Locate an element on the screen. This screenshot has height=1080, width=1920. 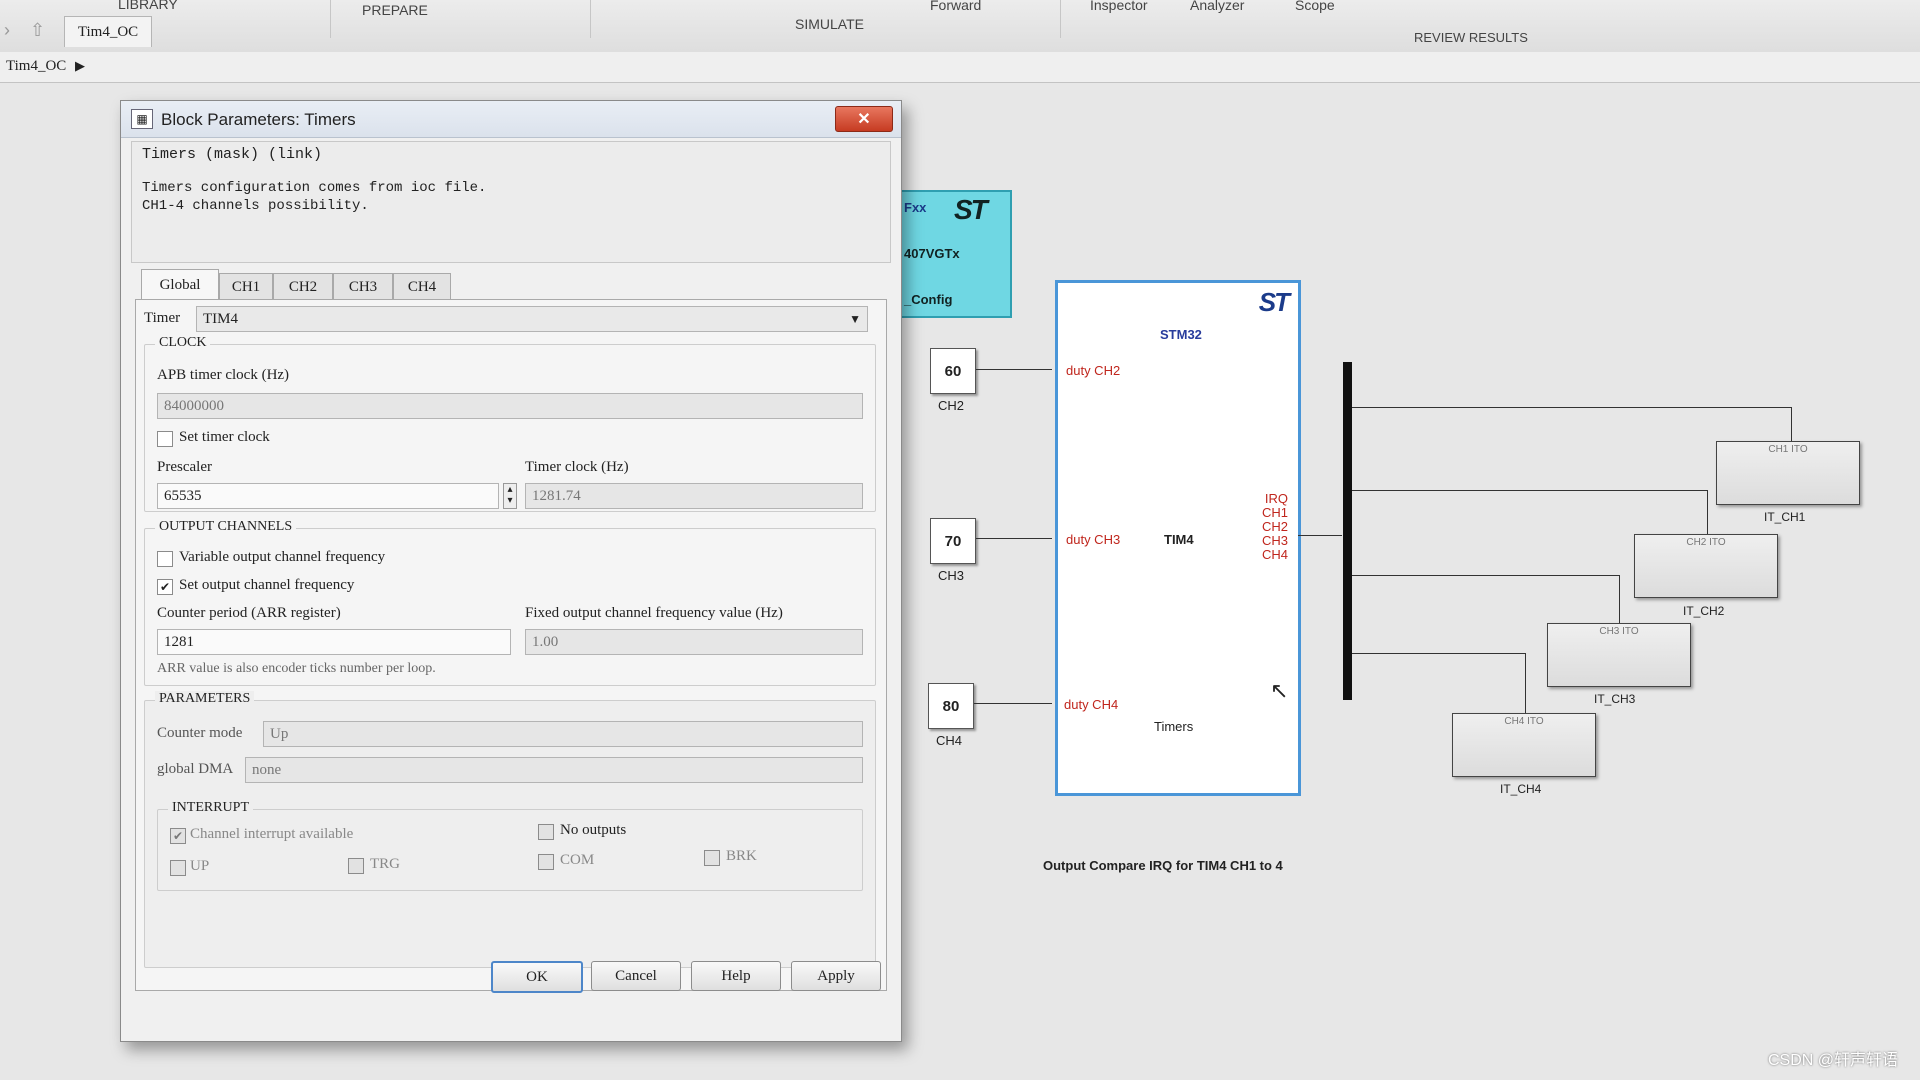
model-tab: Tim4_OC is located at coordinates (108, 31).